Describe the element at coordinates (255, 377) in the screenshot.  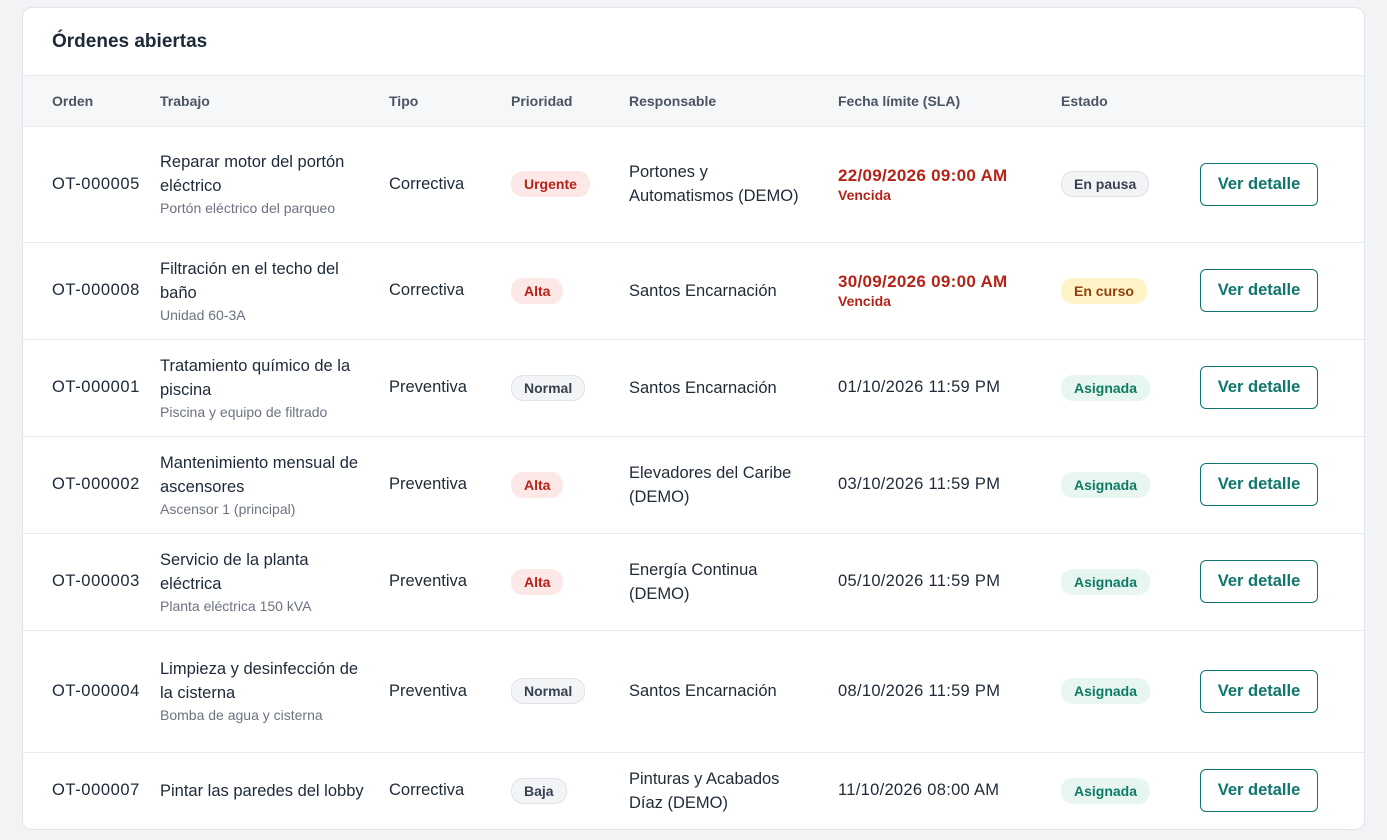
I see `job-title: Tratamiento químico de la piscina` at that location.